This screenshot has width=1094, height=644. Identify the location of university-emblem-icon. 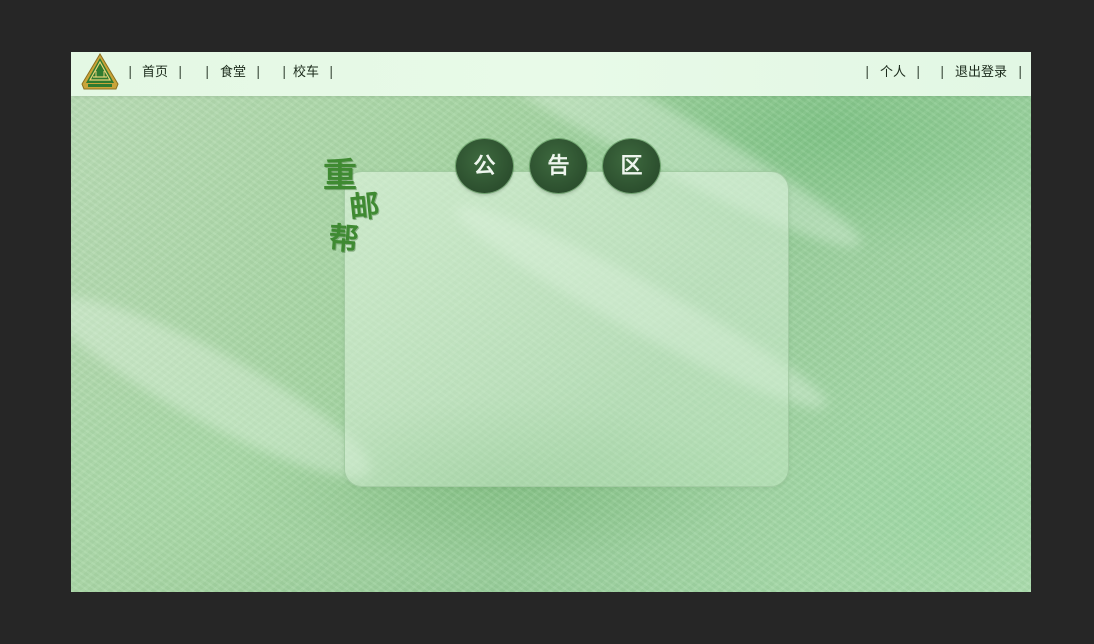
(100, 73).